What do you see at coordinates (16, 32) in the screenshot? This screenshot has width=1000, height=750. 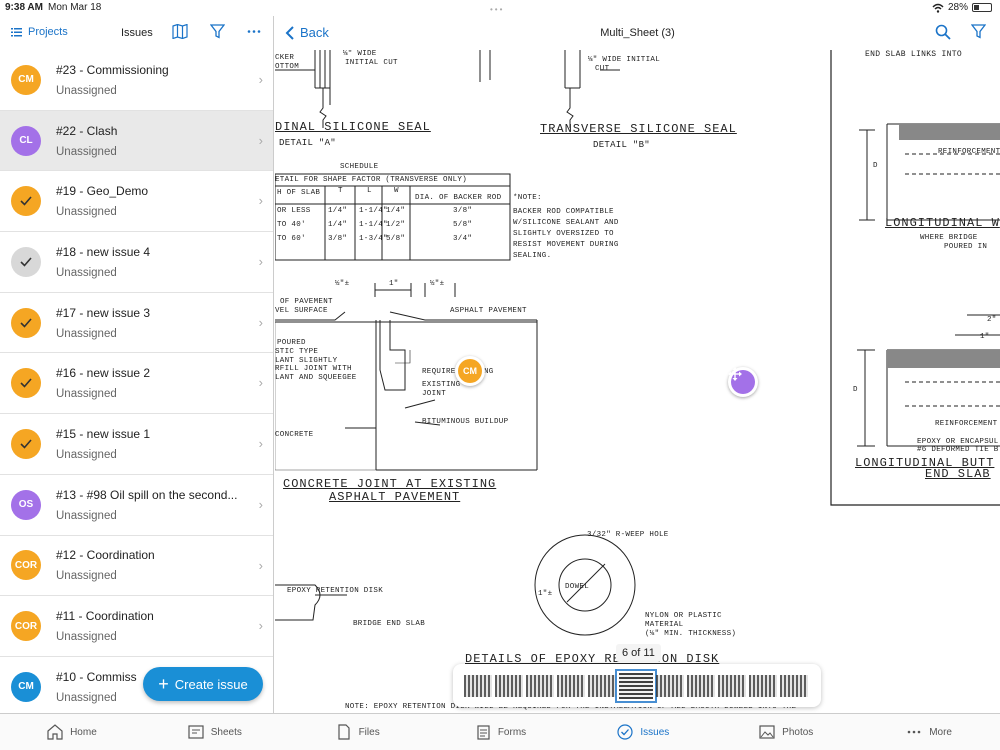 I see `list-icon` at bounding box center [16, 32].